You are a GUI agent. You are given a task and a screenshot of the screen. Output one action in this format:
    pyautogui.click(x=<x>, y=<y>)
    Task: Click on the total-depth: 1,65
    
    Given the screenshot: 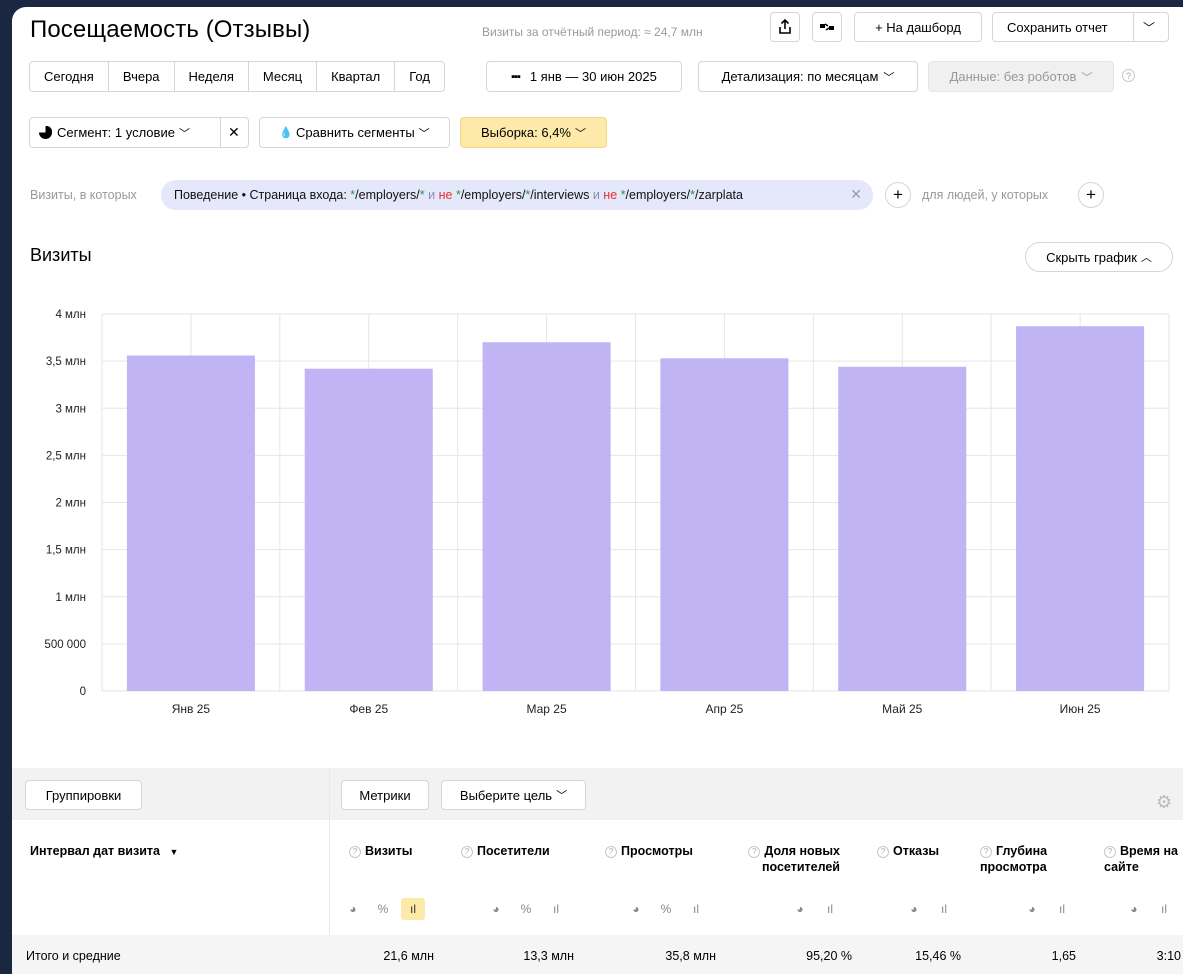 What is the action you would take?
    pyautogui.click(x=1063, y=956)
    